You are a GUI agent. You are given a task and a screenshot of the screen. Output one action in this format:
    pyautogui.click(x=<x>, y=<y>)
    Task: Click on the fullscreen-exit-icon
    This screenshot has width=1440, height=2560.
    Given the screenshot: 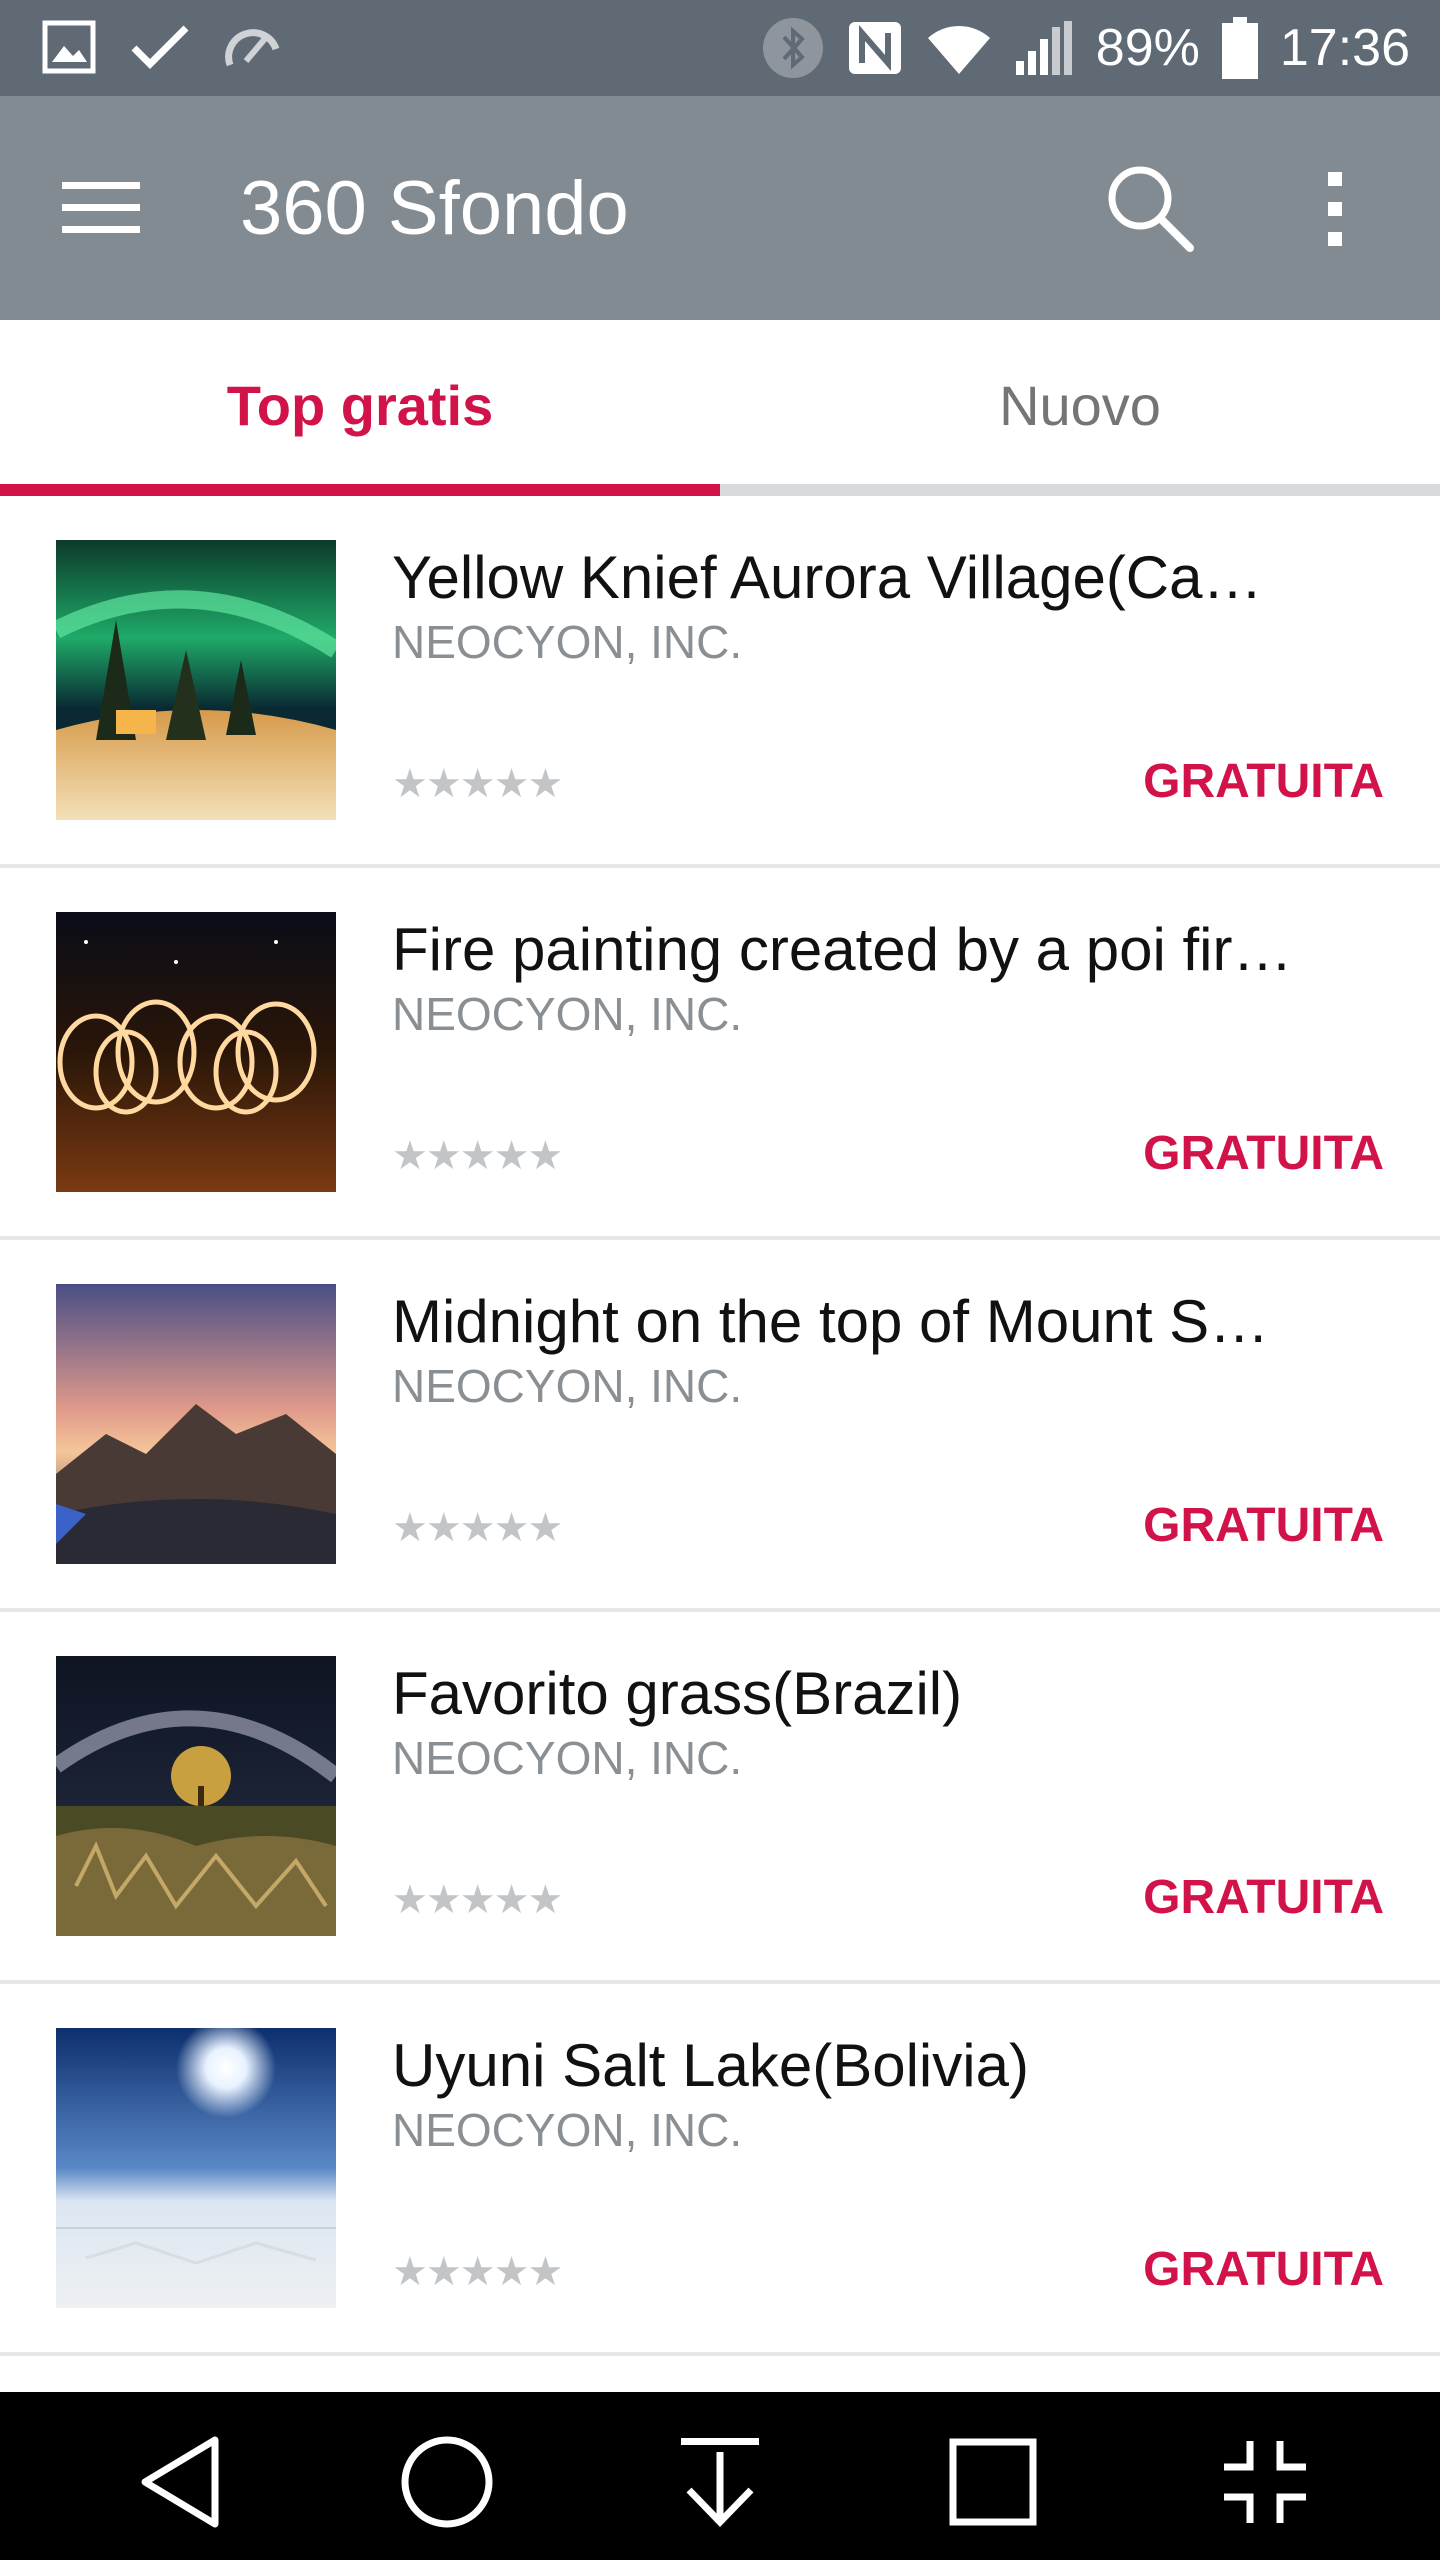 What is the action you would take?
    pyautogui.click(x=1265, y=2482)
    